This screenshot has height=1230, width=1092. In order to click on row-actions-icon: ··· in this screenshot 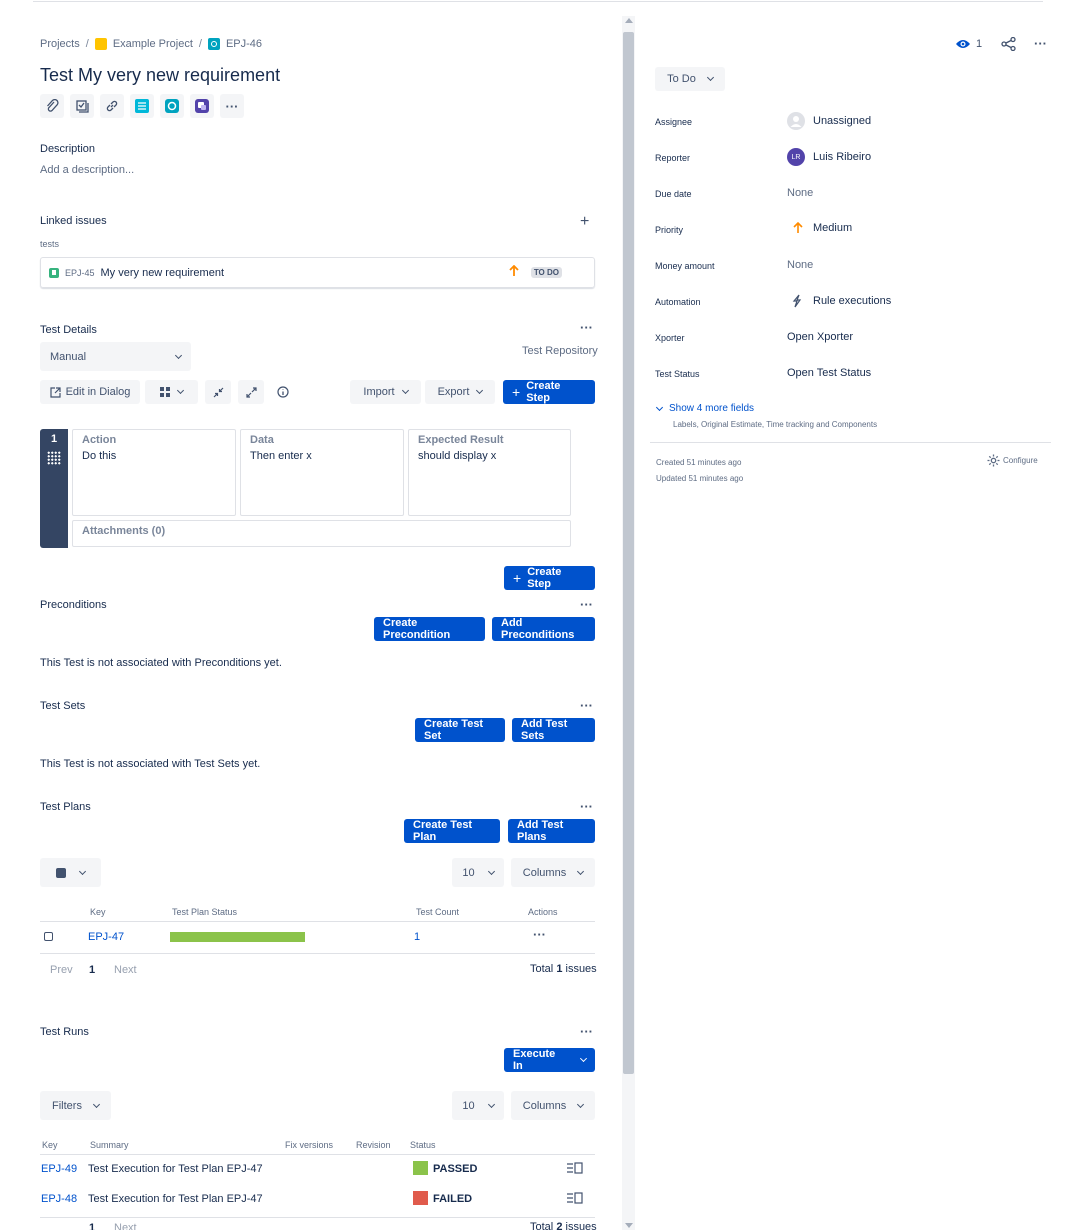, I will do `click(539, 934)`.